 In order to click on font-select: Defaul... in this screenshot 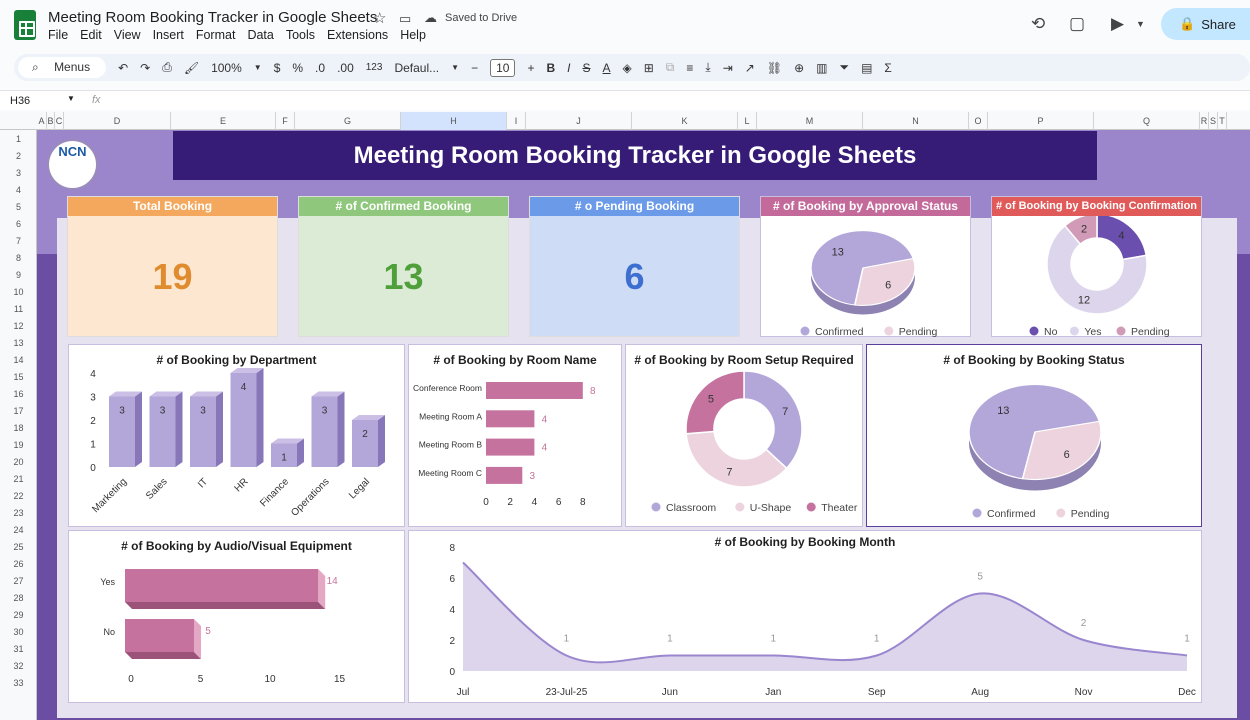, I will do `click(416, 68)`.